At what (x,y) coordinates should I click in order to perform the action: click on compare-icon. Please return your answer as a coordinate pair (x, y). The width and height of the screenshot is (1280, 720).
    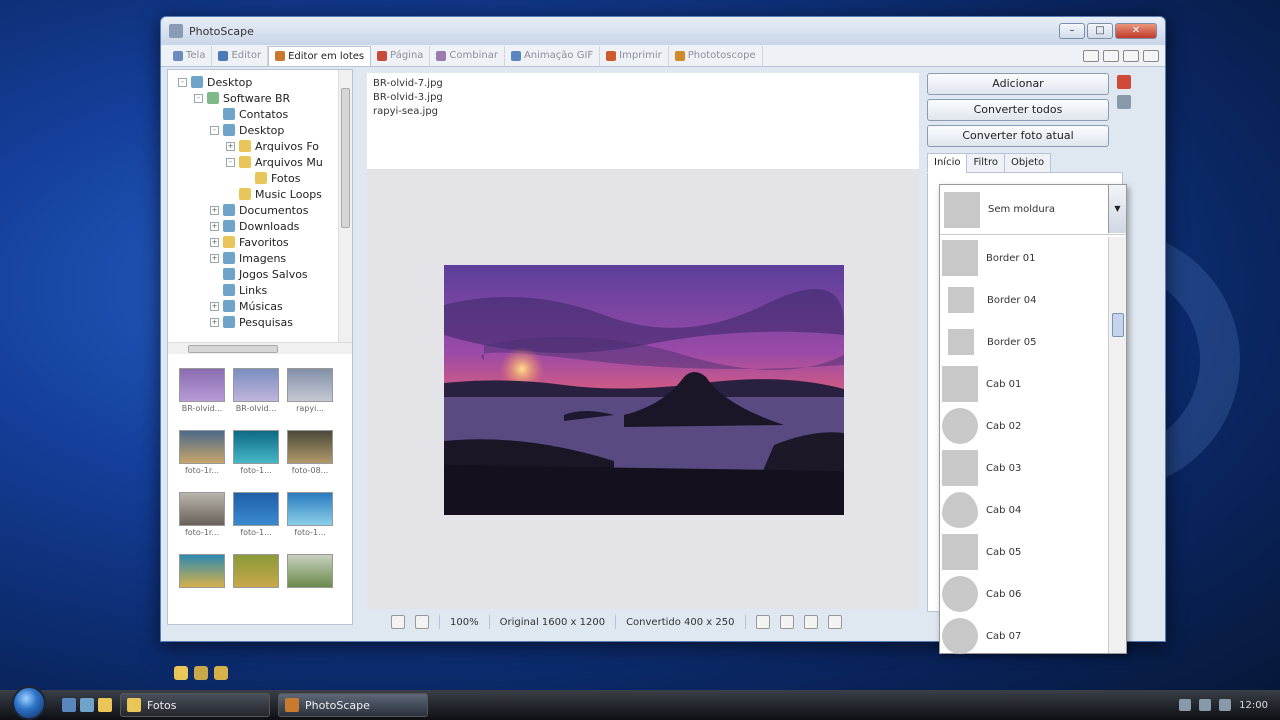
    Looking at the image, I should click on (834, 622).